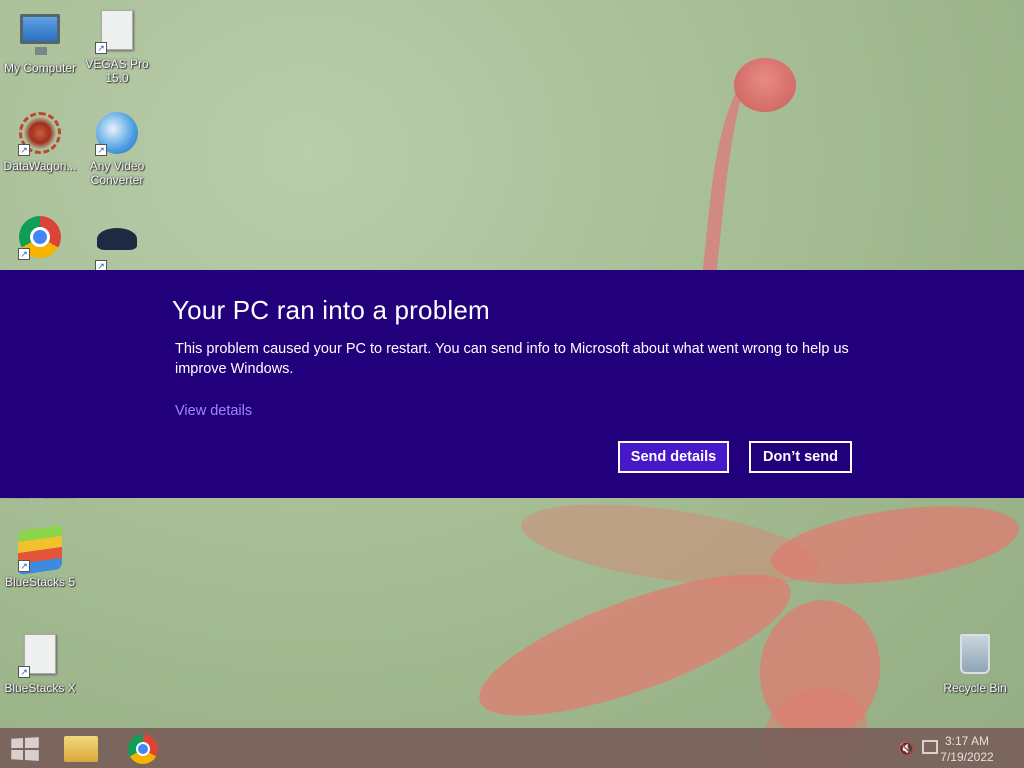  I want to click on desktop-icon-label: Recycle Bin, so click(975, 688).